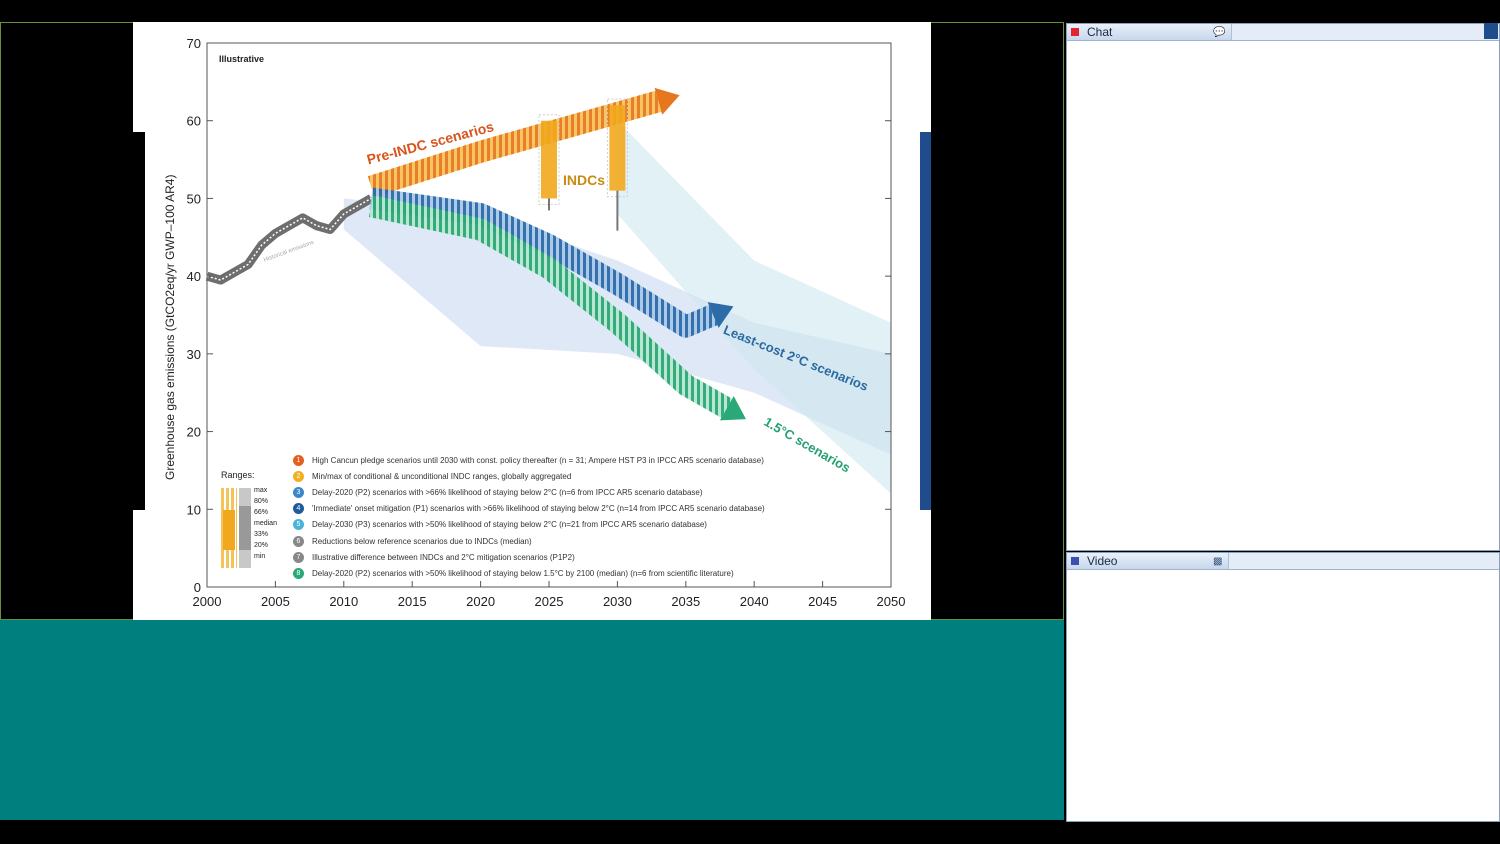  Describe the element at coordinates (584, 180) in the screenshot. I see `indcs-label: INDCs` at that location.